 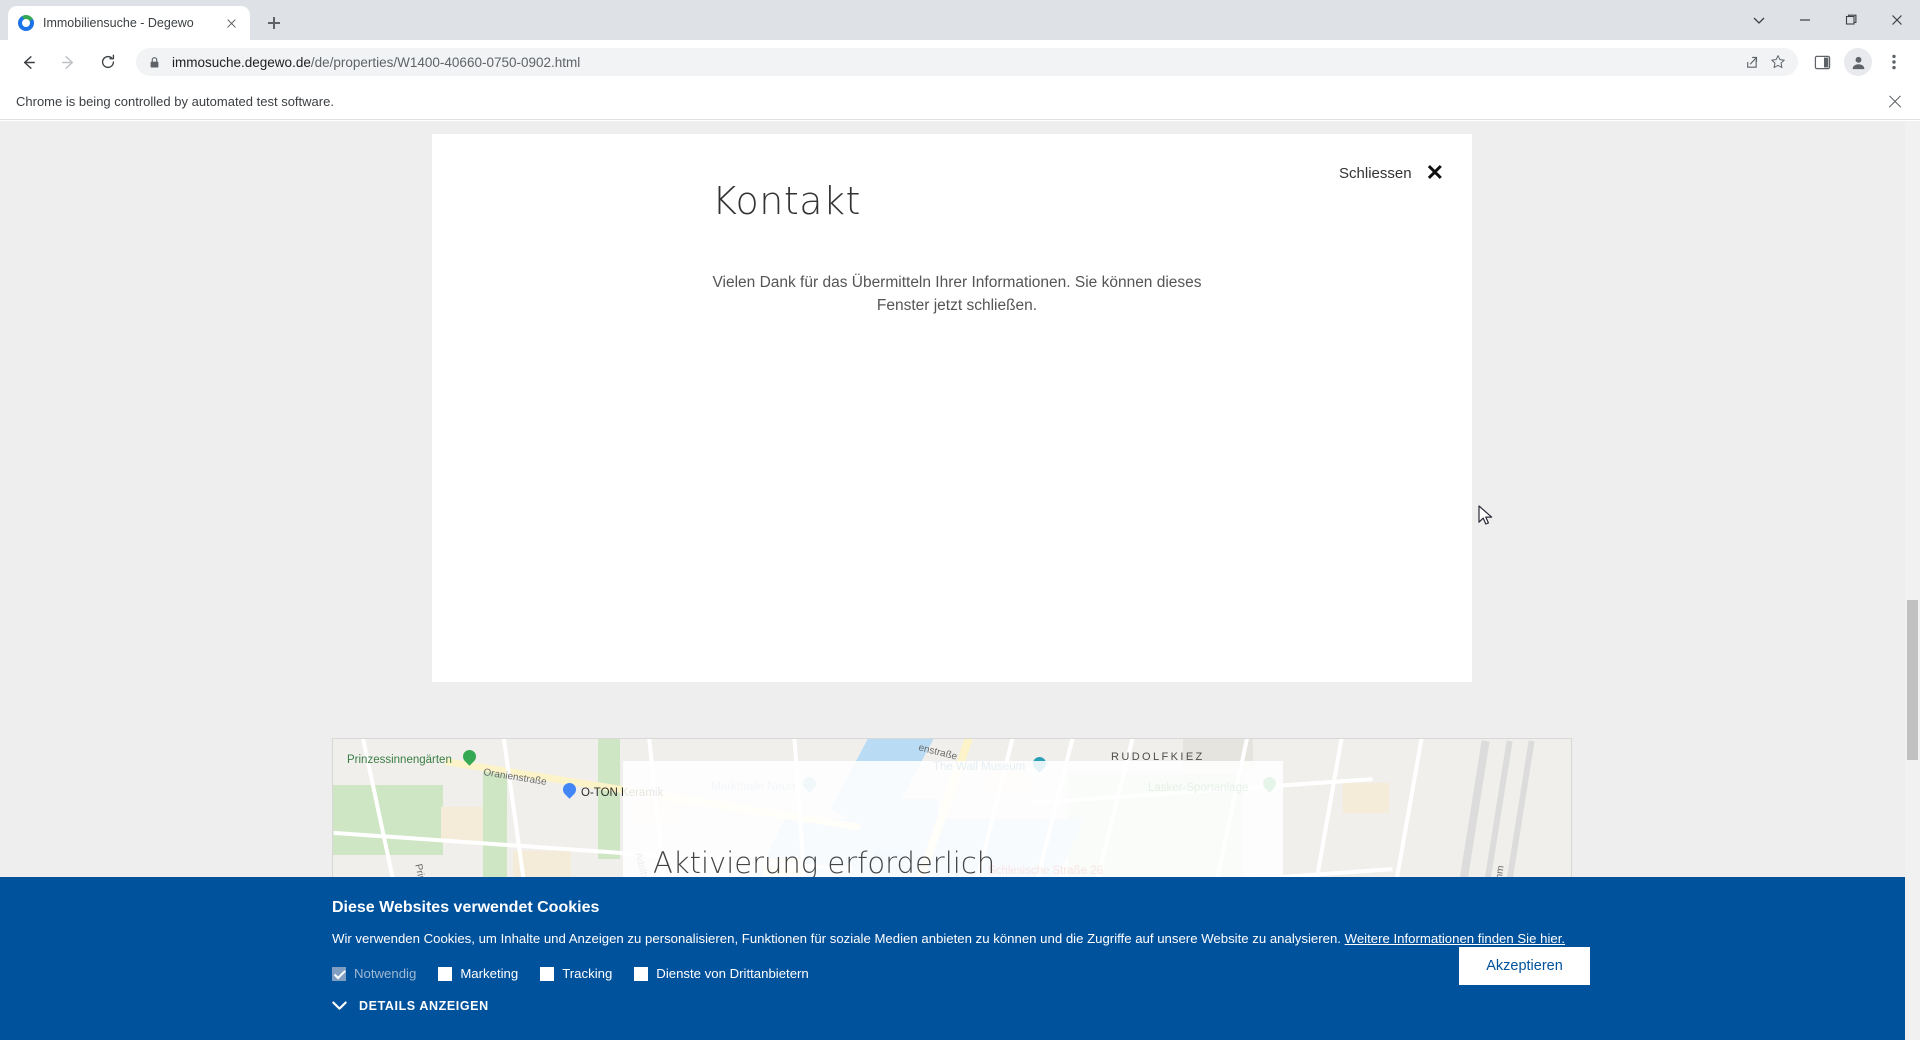 I want to click on close-icon: ✕, so click(x=1434, y=172).